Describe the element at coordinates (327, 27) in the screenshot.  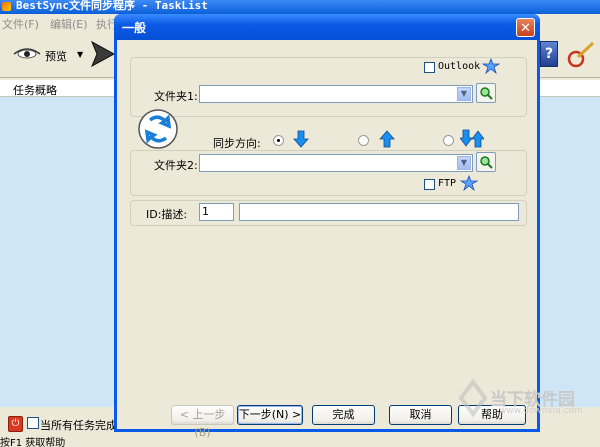
I see `dialog-title-bar: 一般 ✕` at that location.